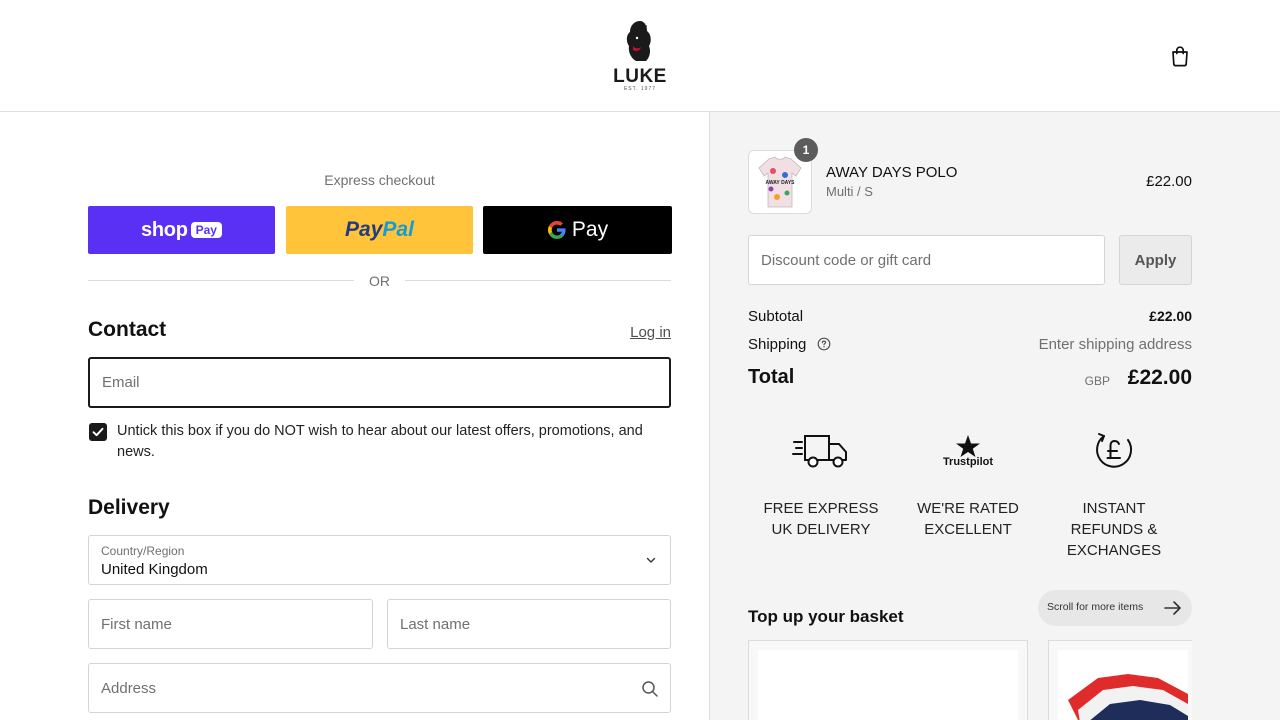 The height and width of the screenshot is (720, 1280). Describe the element at coordinates (968, 446) in the screenshot. I see `trustpilot-star-icon` at that location.